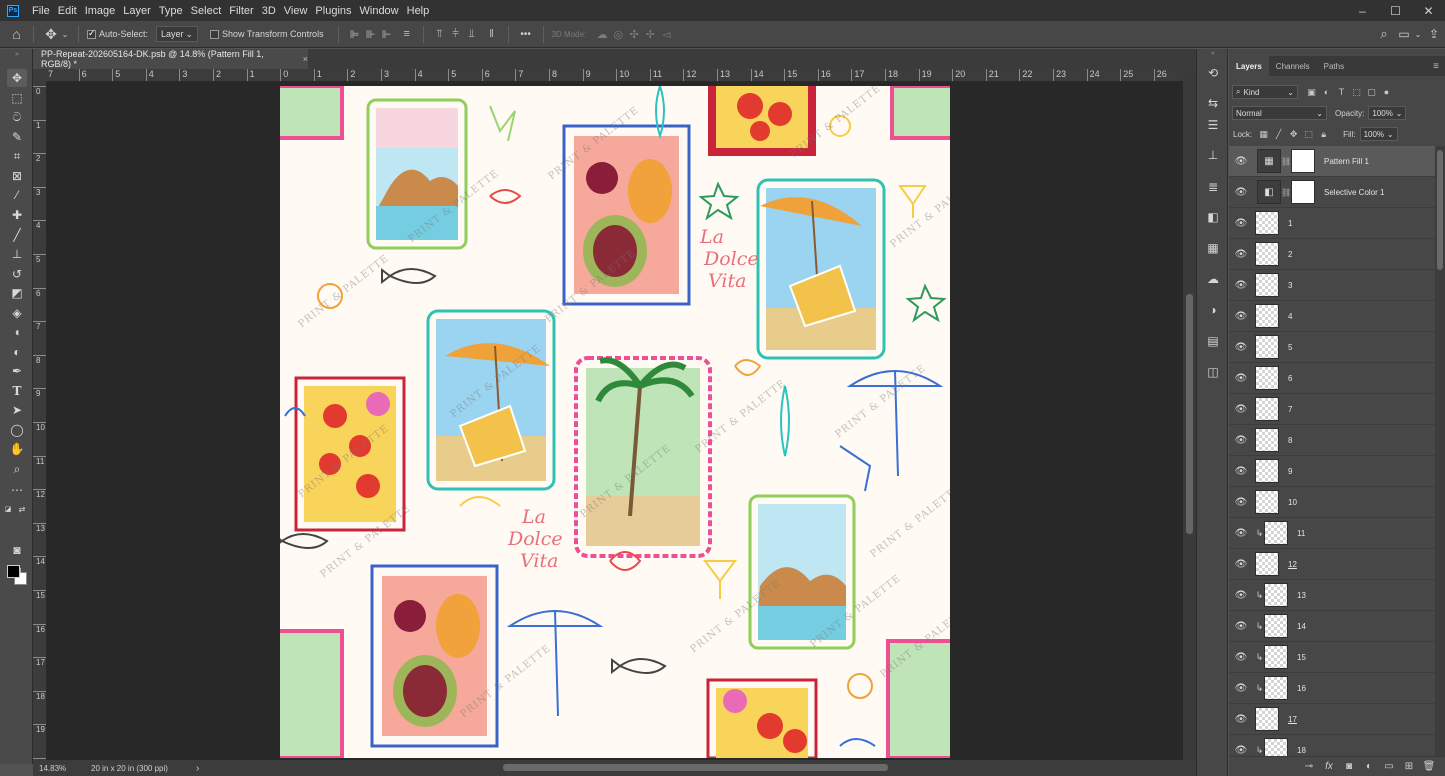 Image resolution: width=1445 pixels, height=776 pixels. What do you see at coordinates (1386, 92) in the screenshot?
I see `filter-toggle-icon: ●` at bounding box center [1386, 92].